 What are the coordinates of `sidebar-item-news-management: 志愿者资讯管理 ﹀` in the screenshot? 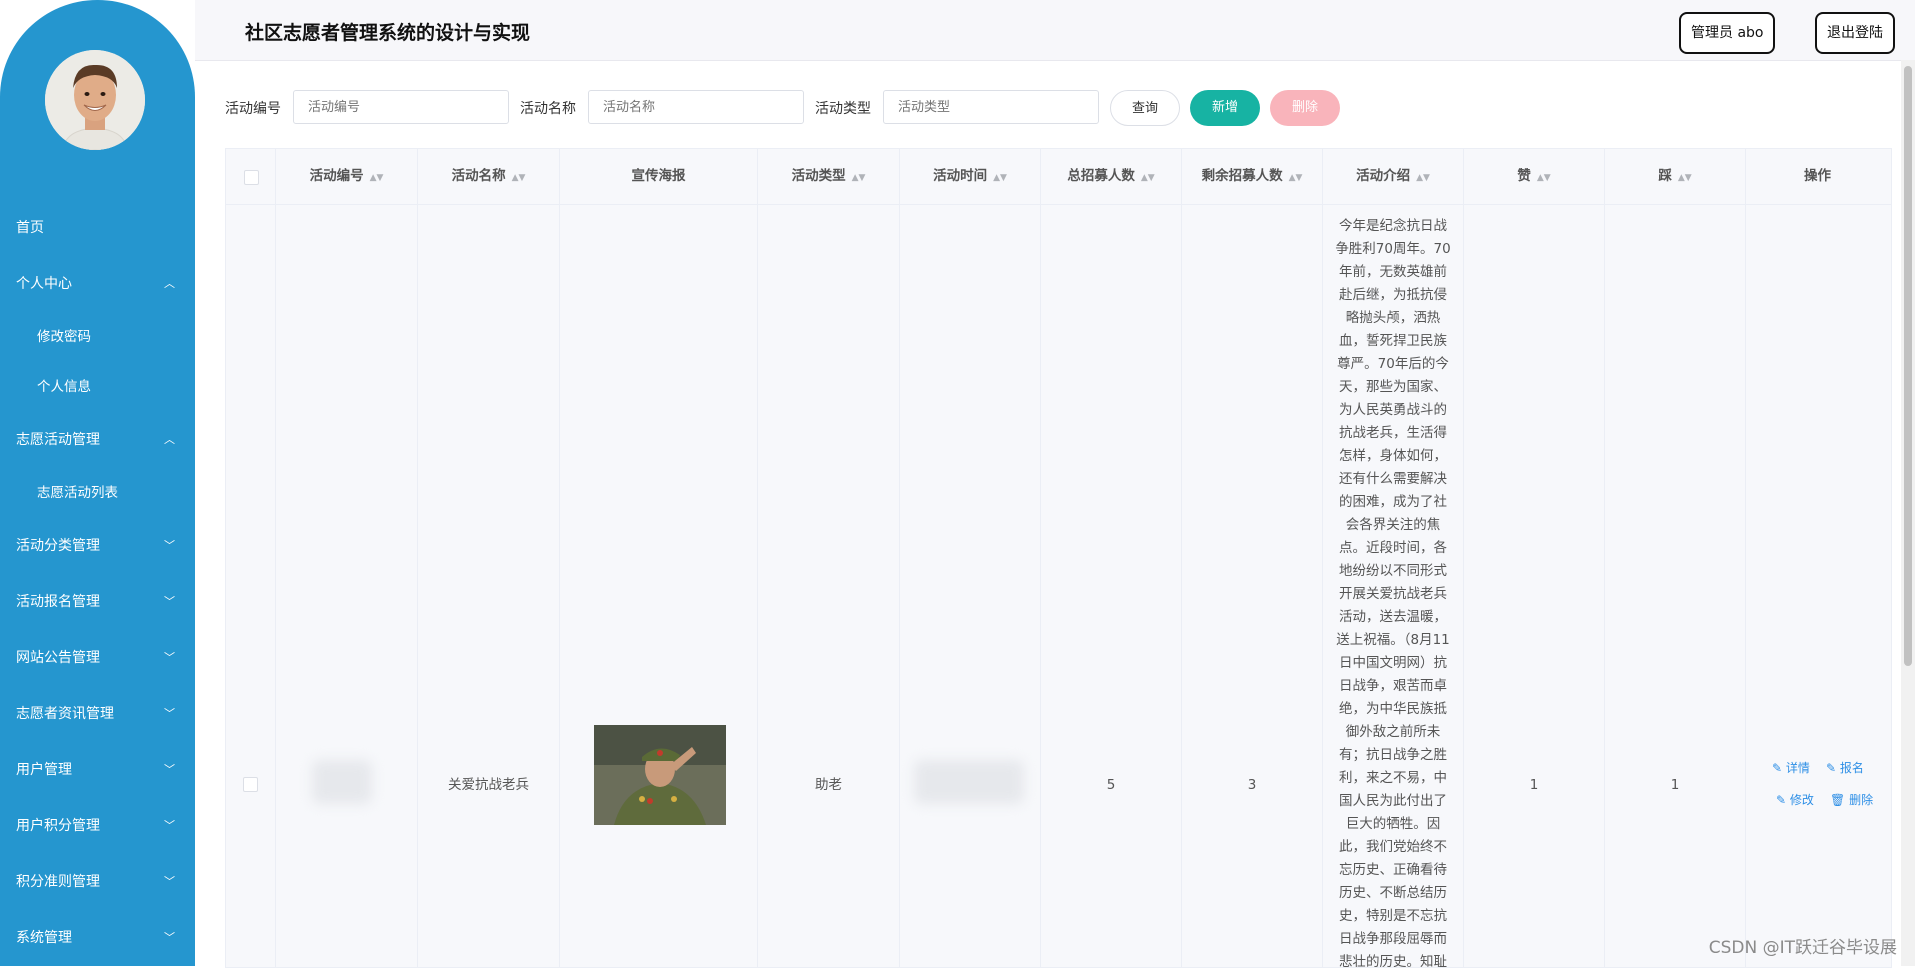 It's located at (97, 714).